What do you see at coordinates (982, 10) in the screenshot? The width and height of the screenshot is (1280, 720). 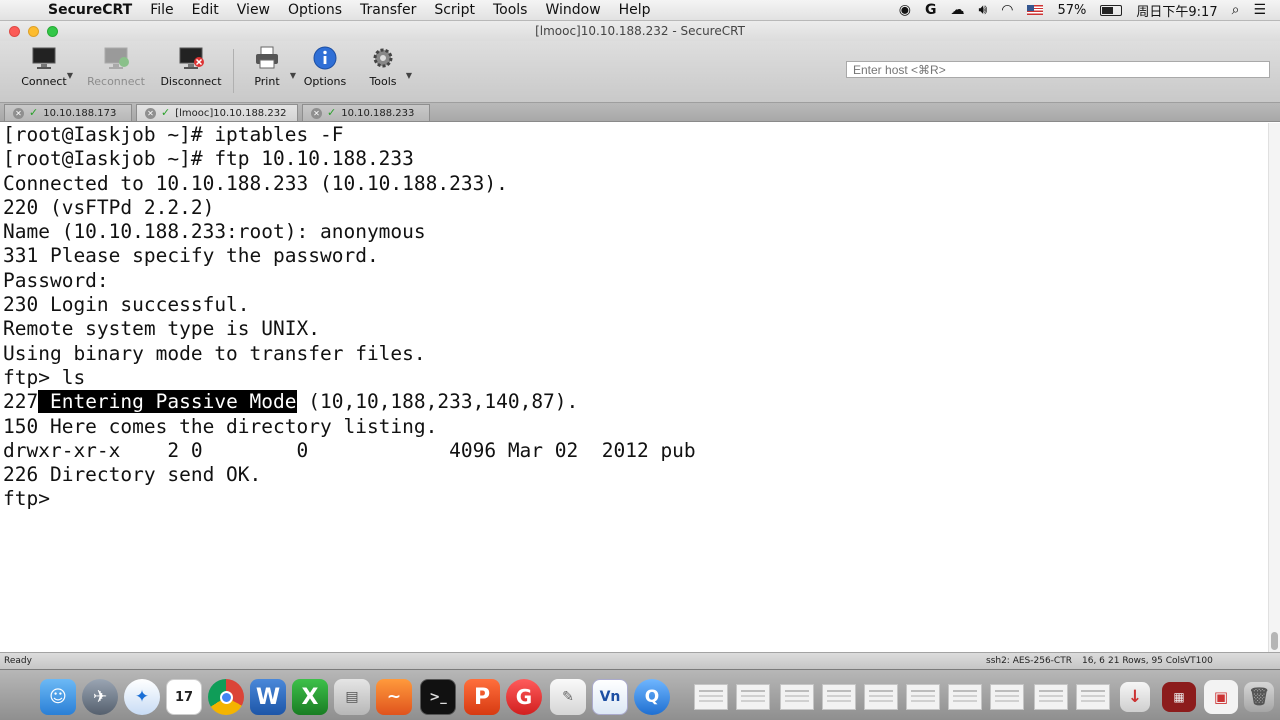 I see `volume-icon: 🔊︎` at bounding box center [982, 10].